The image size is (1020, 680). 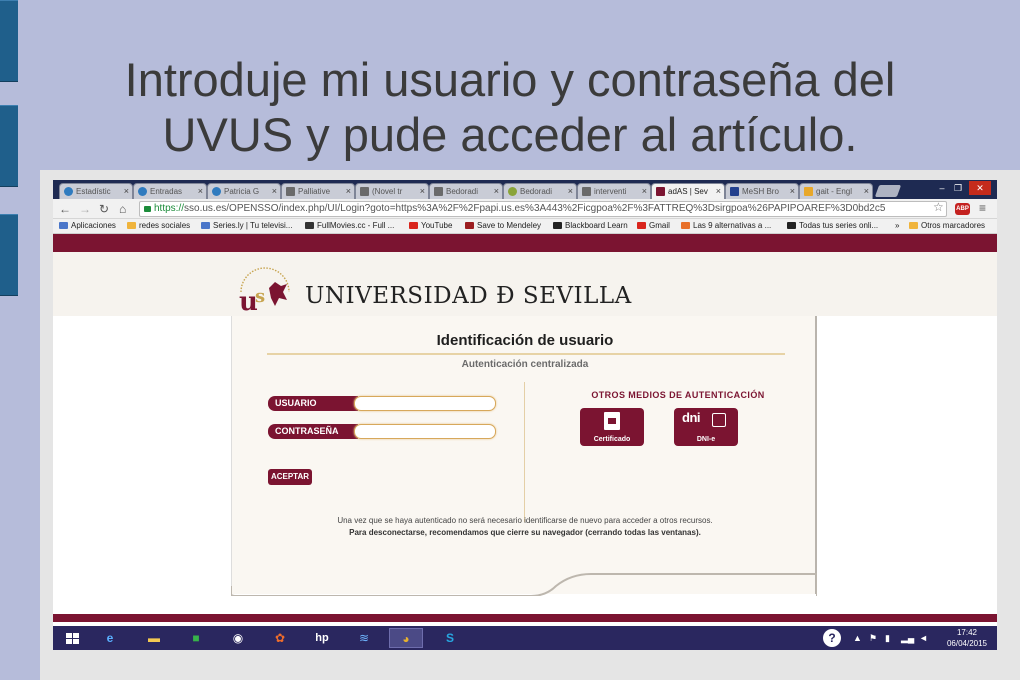 I want to click on bookmark-label: Otros marcadores, so click(x=953, y=225).